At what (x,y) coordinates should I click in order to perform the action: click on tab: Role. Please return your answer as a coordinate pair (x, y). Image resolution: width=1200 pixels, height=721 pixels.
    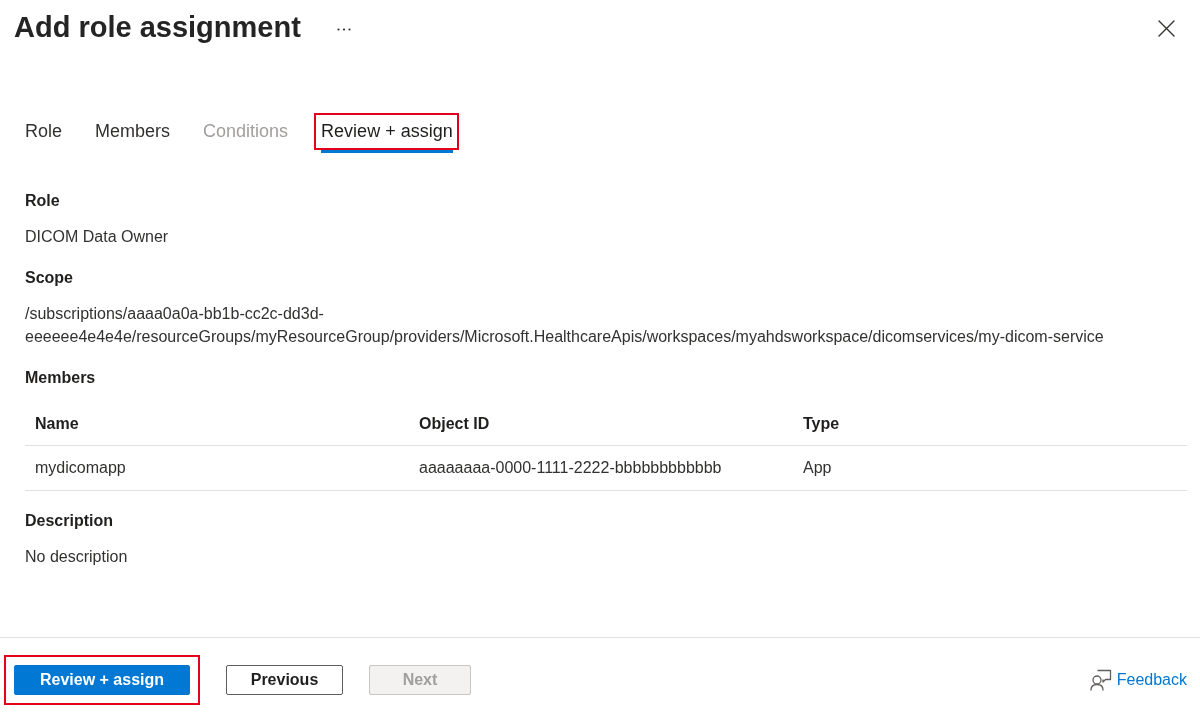
    Looking at the image, I should click on (44, 133).